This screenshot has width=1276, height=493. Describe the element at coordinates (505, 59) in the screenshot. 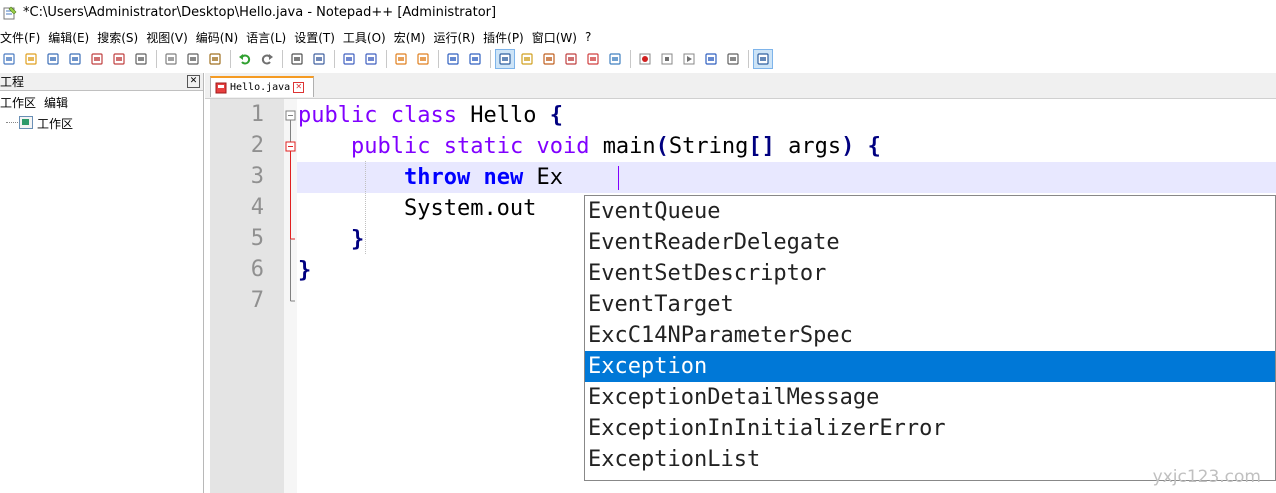

I see `indent-guide-icon` at that location.